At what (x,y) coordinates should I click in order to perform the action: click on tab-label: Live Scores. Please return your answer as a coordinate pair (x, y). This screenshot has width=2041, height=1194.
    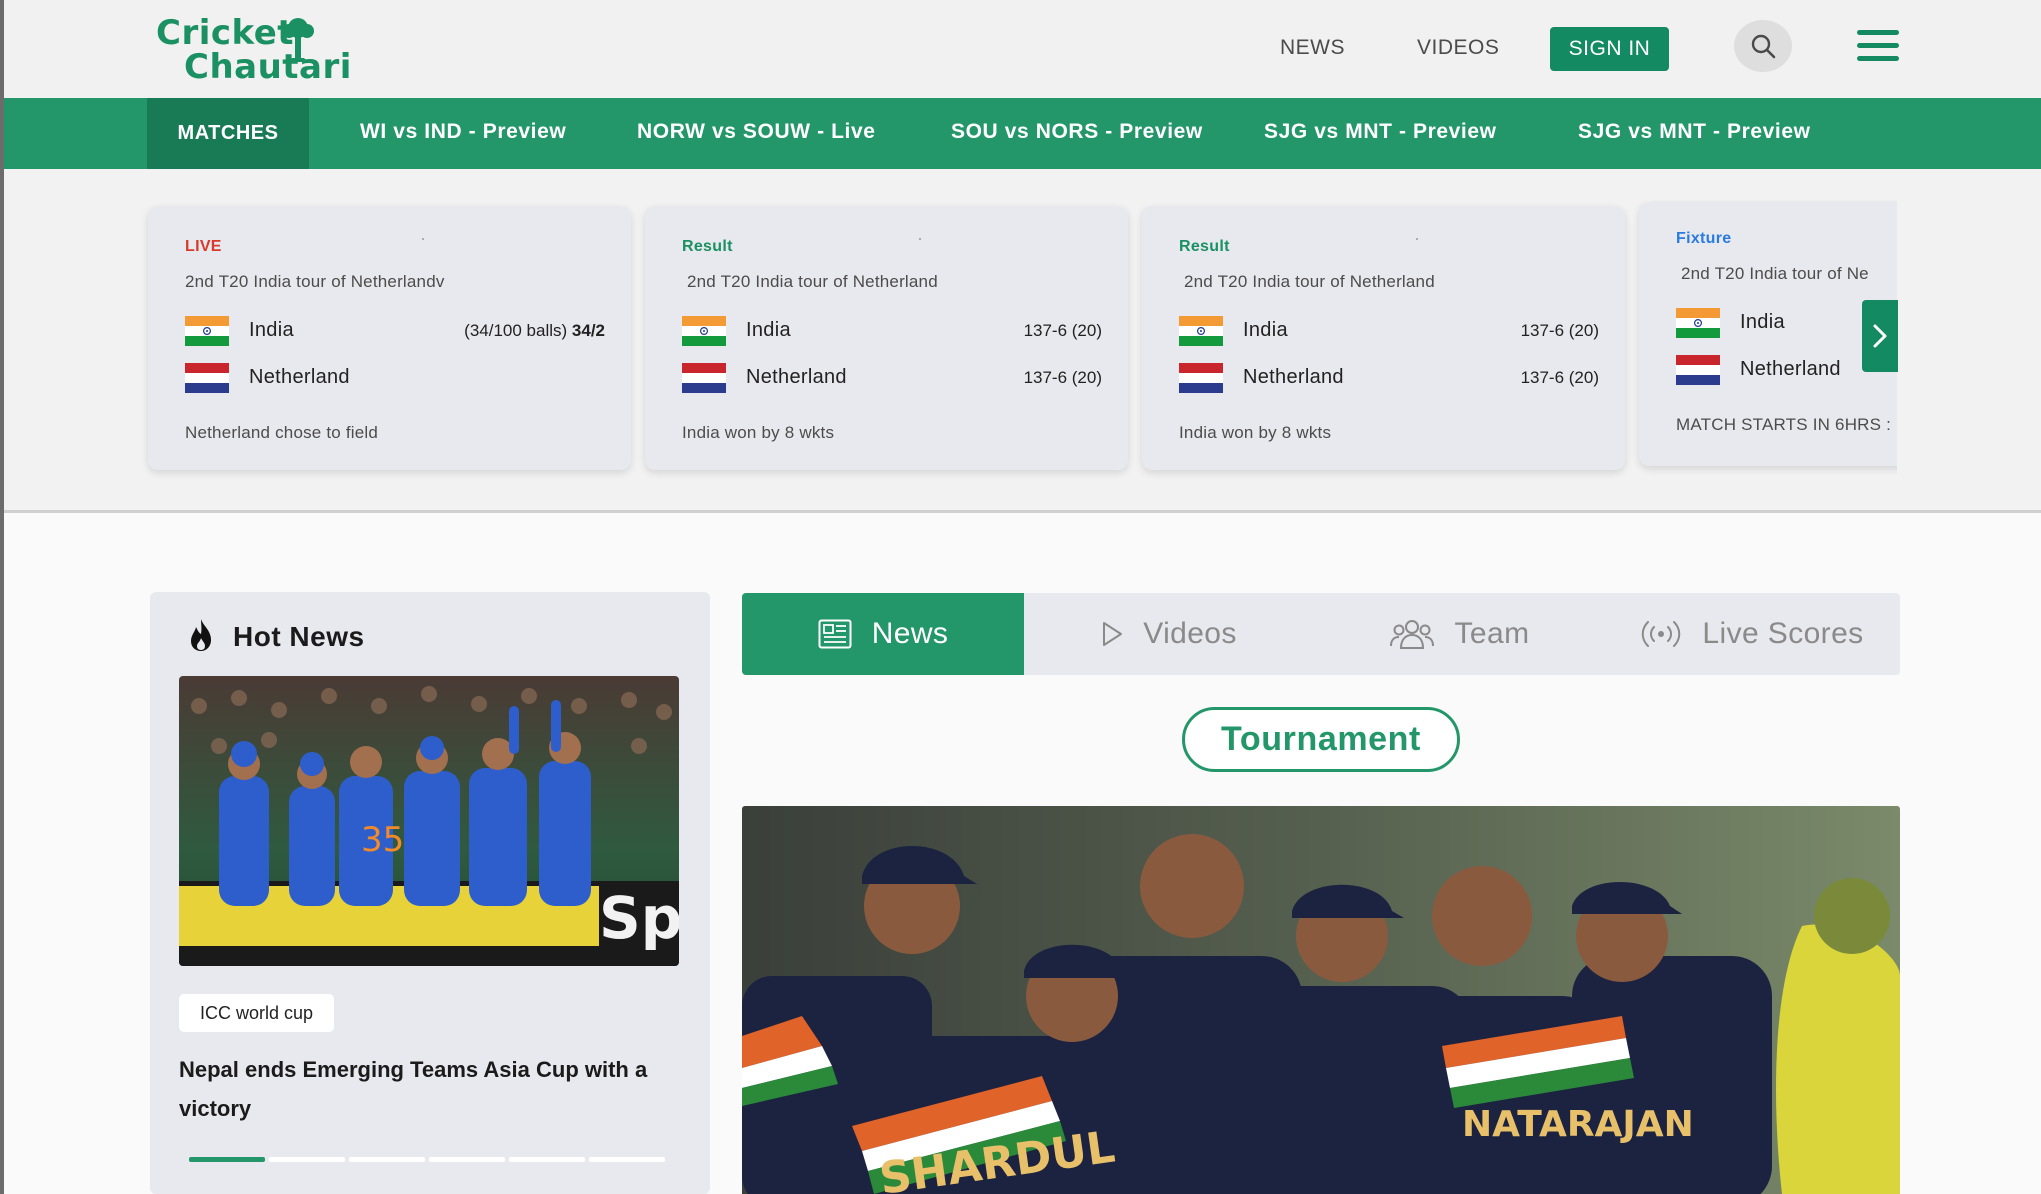
    Looking at the image, I should click on (1783, 633).